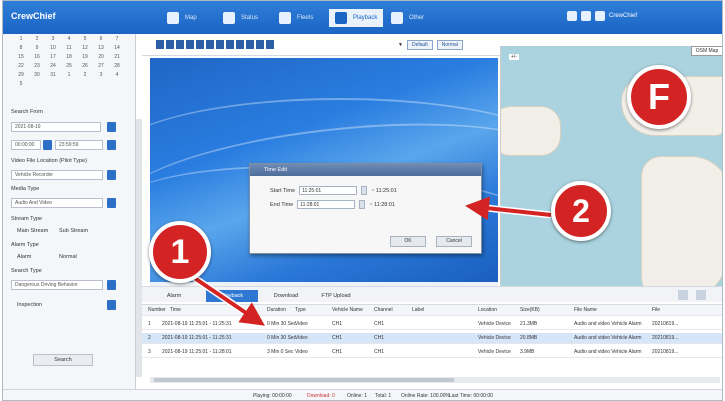  I want to click on callout-one: 1, so click(180, 252).